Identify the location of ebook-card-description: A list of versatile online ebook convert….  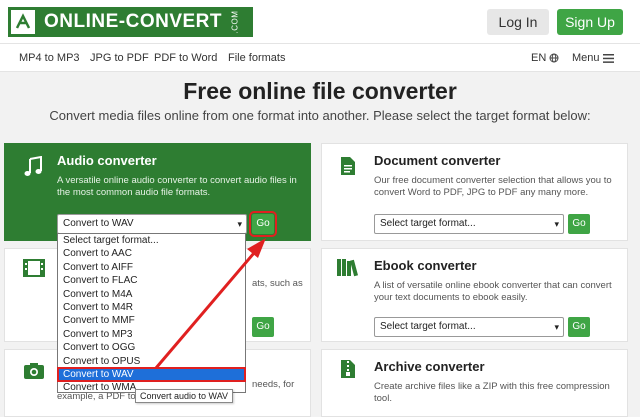
(493, 291).